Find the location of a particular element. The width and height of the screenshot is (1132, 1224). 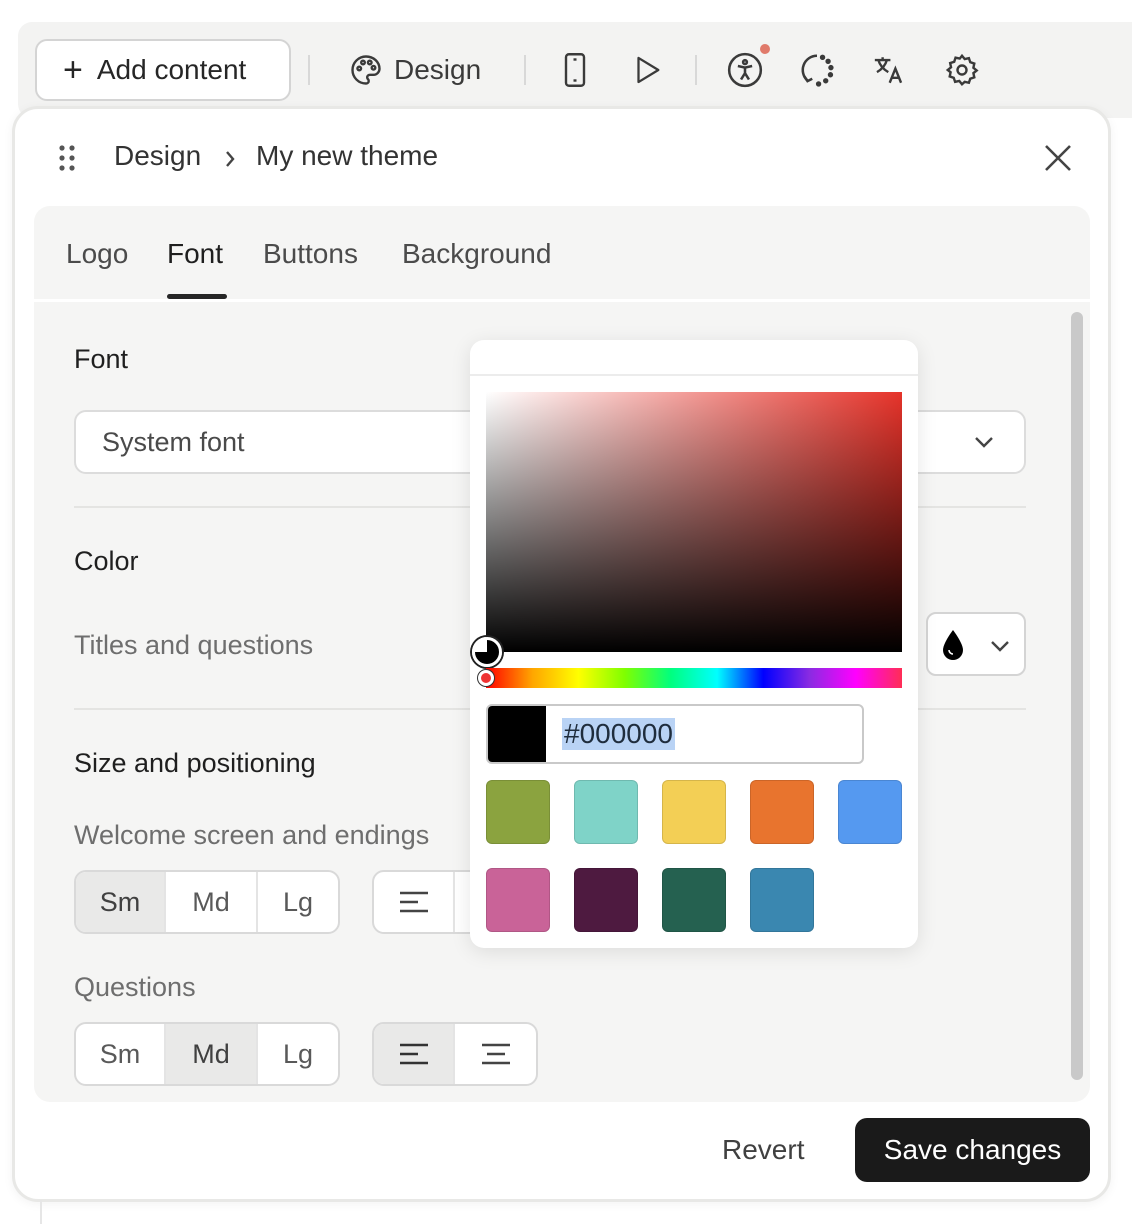

current-color-swatch is located at coordinates (517, 734).